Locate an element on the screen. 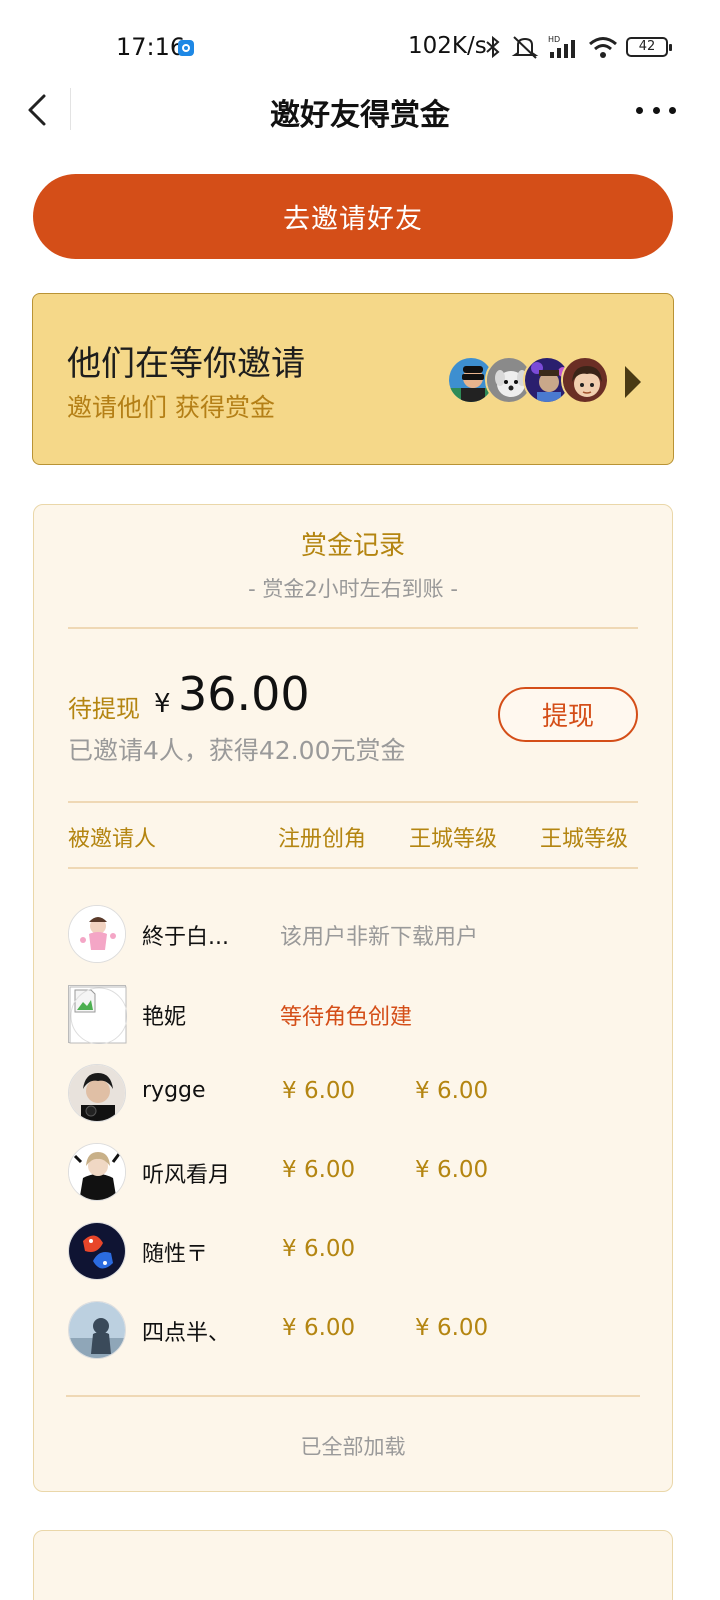 The height and width of the screenshot is (1600, 720). invitee-status: 等待角色创建 is located at coordinates (346, 1017).